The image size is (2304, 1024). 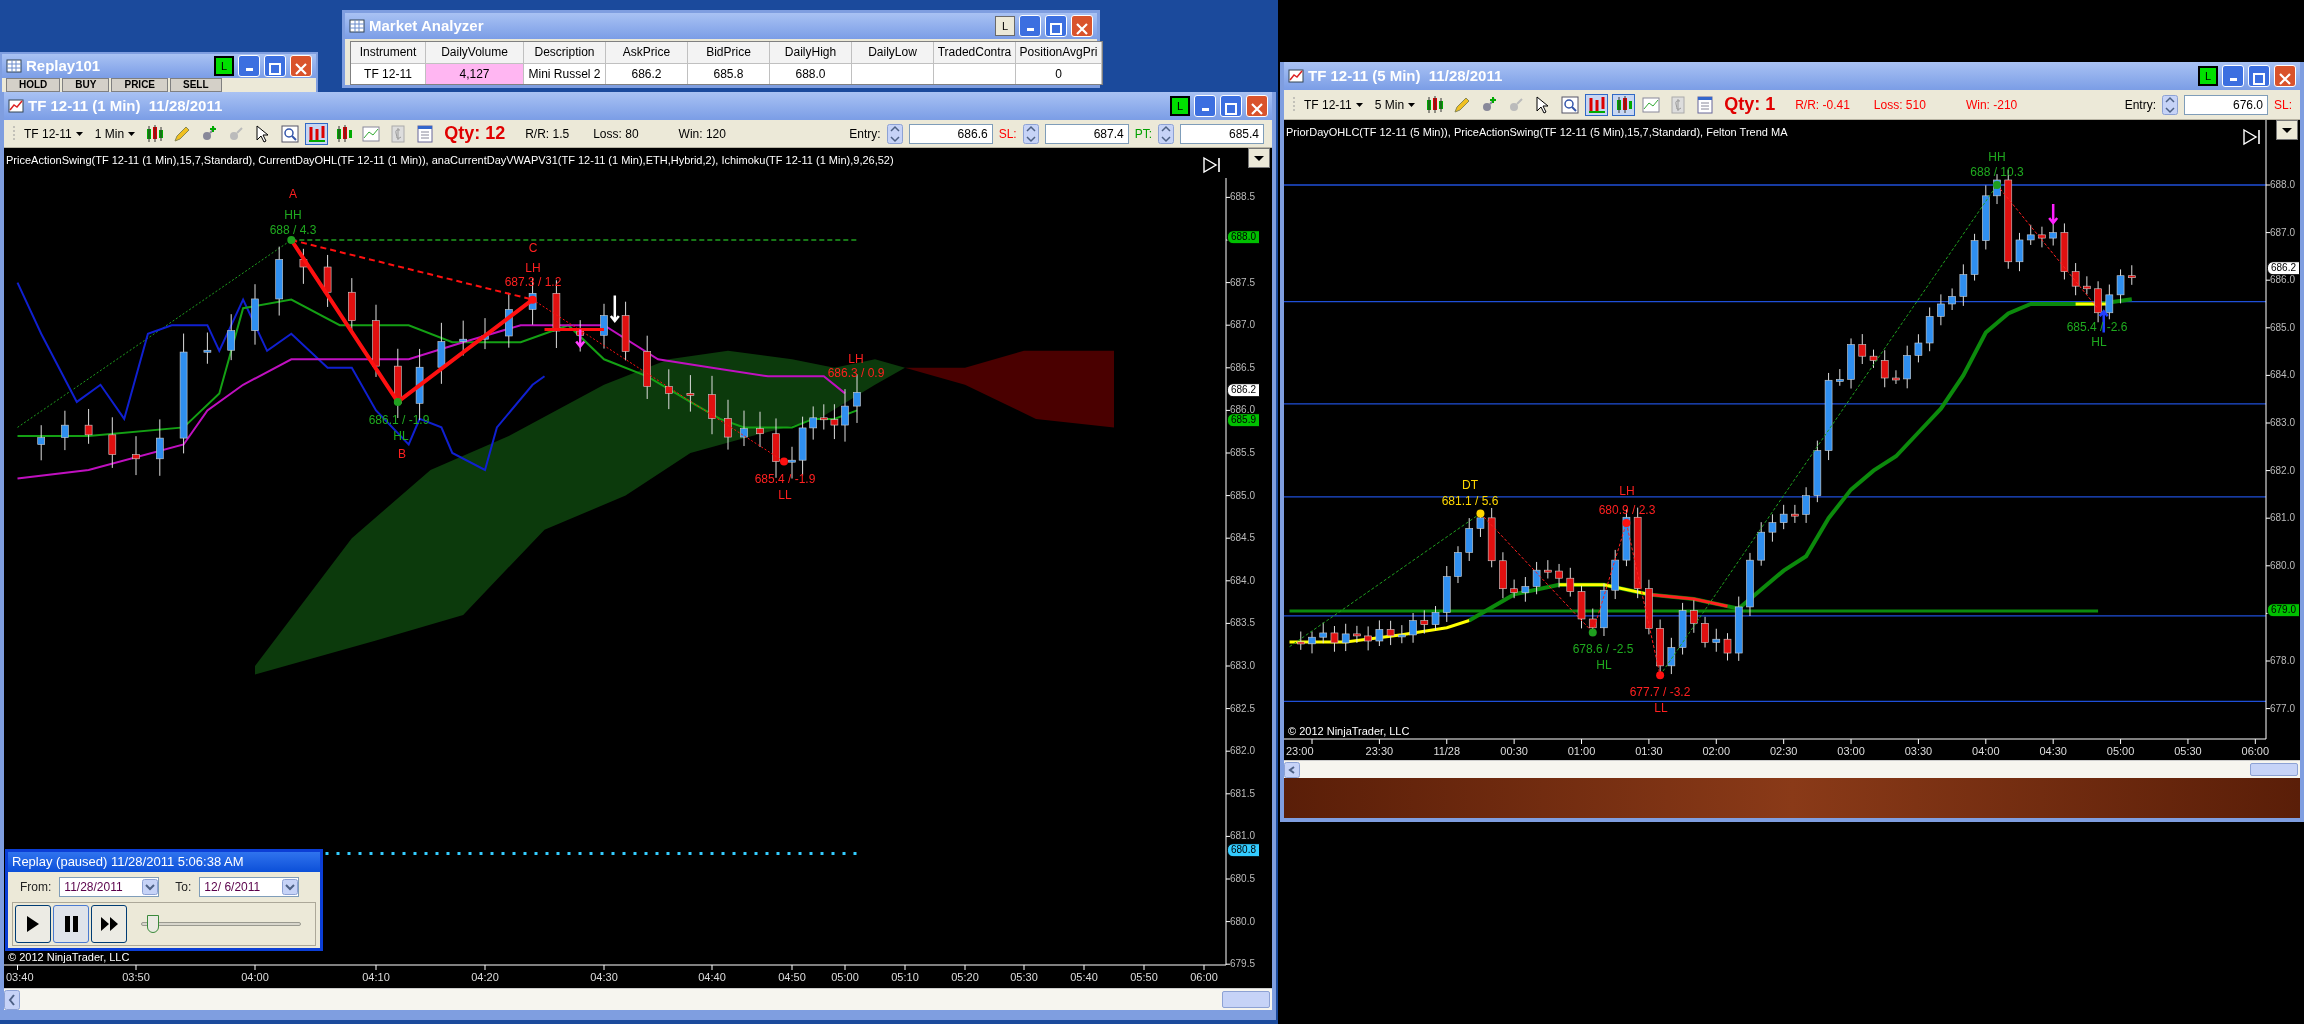 What do you see at coordinates (1997, 157) in the screenshot?
I see `swing-label: HH` at bounding box center [1997, 157].